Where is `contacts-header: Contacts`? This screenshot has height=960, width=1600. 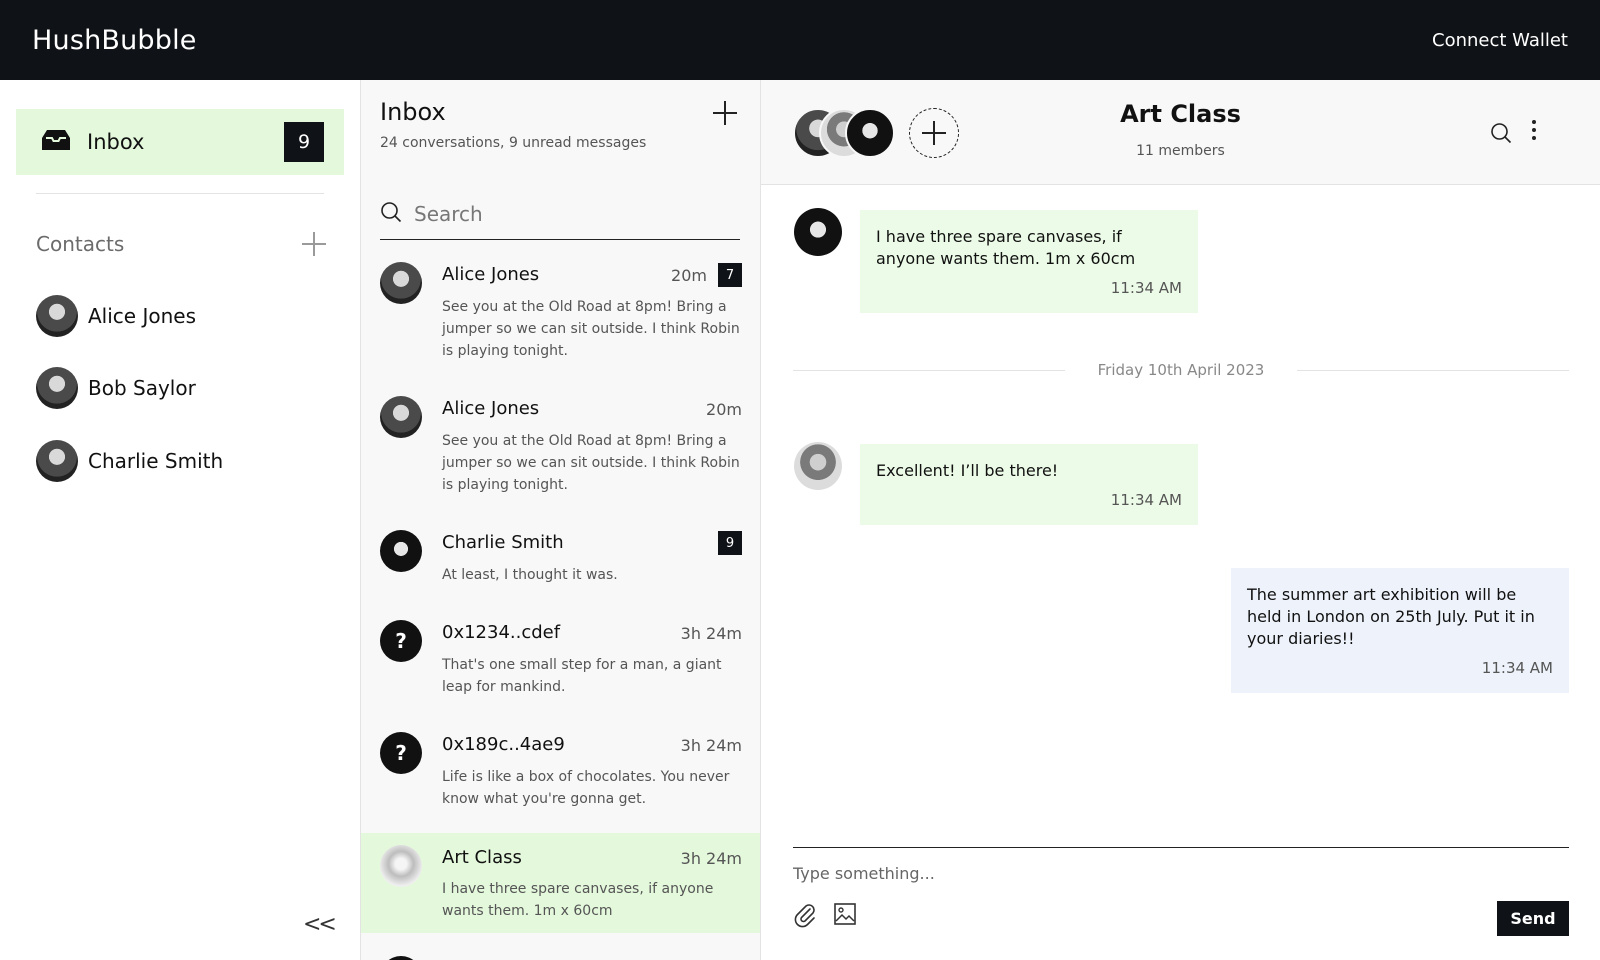
contacts-header: Contacts is located at coordinates (181, 244).